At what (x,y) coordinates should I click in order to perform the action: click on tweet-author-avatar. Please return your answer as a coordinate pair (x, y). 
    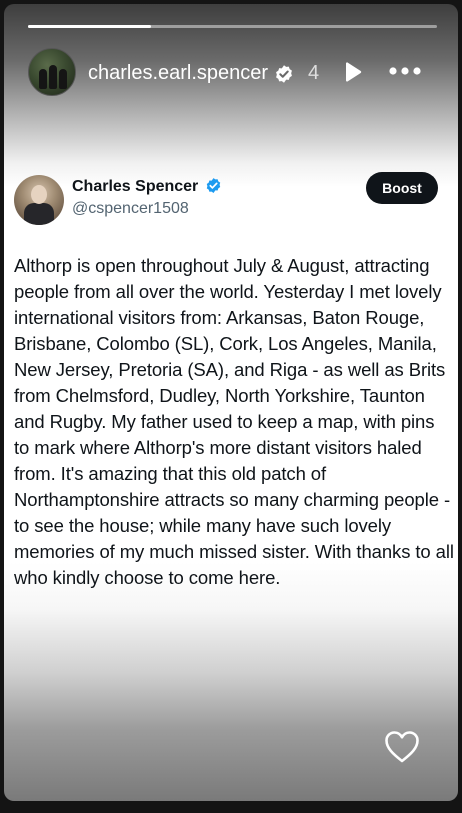
    Looking at the image, I should click on (39, 200).